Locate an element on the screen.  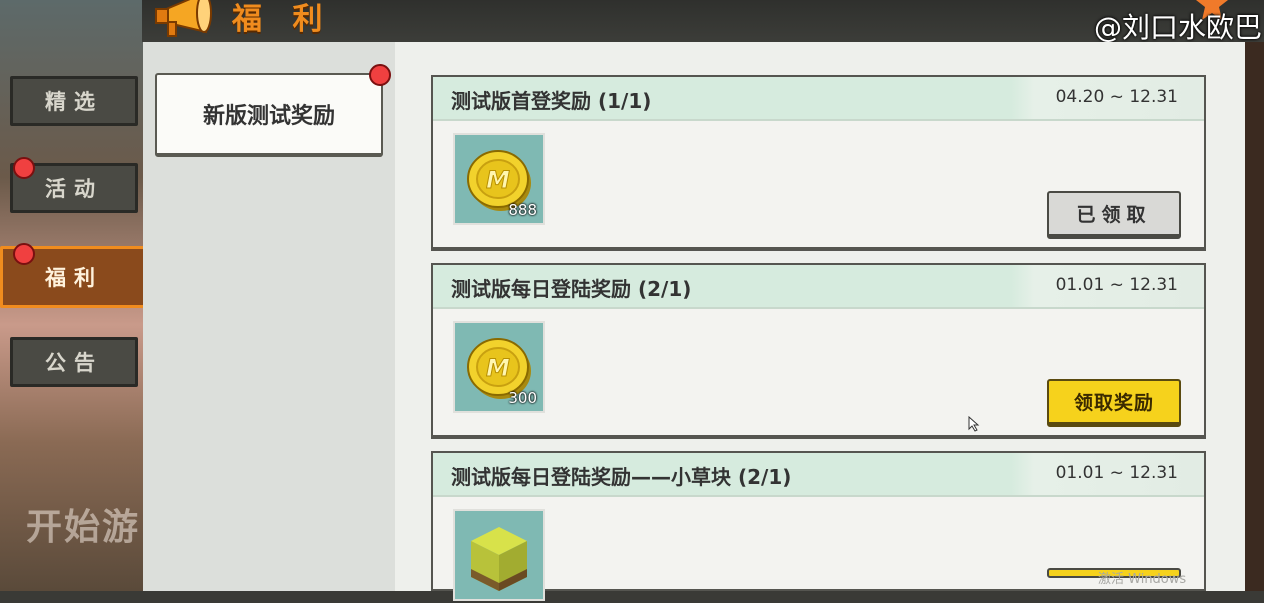
reward-card-header: 测试版每日登陆奖励 (2/1) 01.01 ~ 12.31 is located at coordinates (818, 287).